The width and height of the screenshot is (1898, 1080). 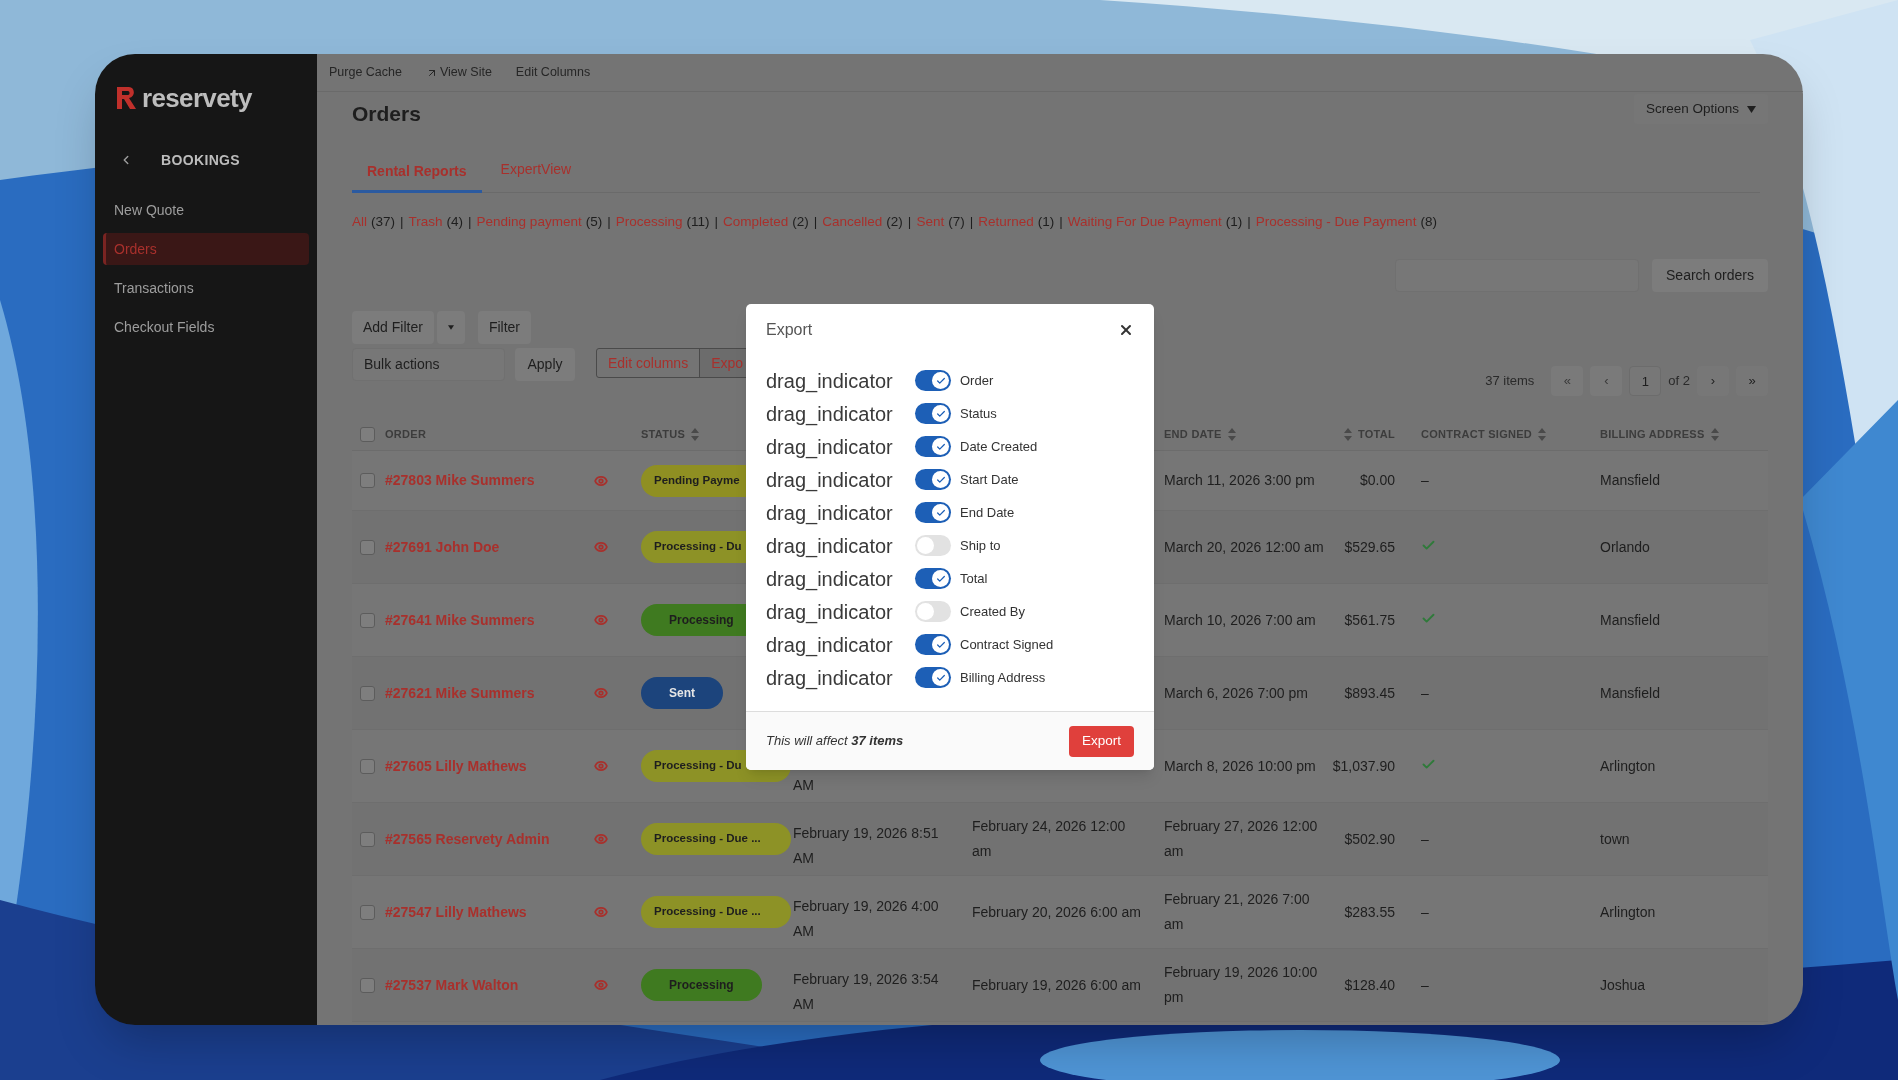 What do you see at coordinates (1236, 693) in the screenshot?
I see `table-cell-text: March 6, 2026 7:00 pm` at bounding box center [1236, 693].